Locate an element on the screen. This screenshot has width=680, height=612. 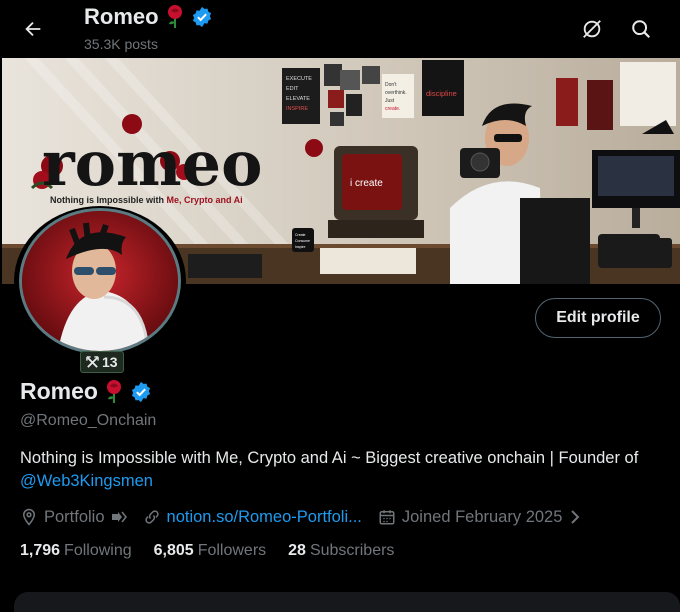
back-button is located at coordinates (33, 29).